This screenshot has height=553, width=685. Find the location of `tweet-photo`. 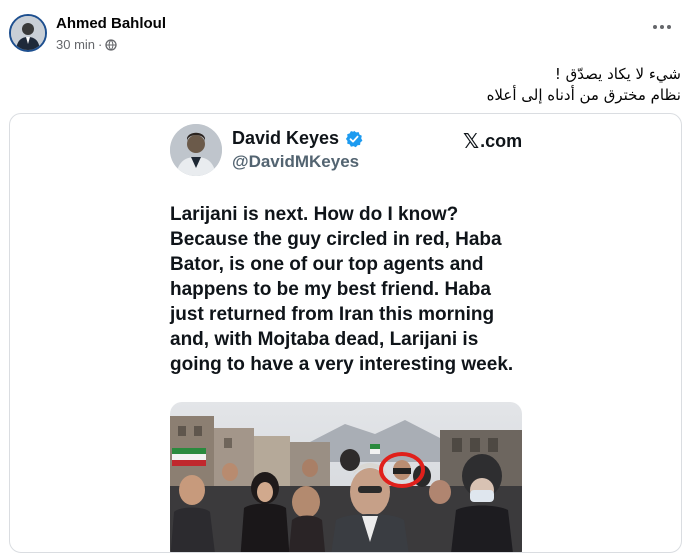

tweet-photo is located at coordinates (346, 477).